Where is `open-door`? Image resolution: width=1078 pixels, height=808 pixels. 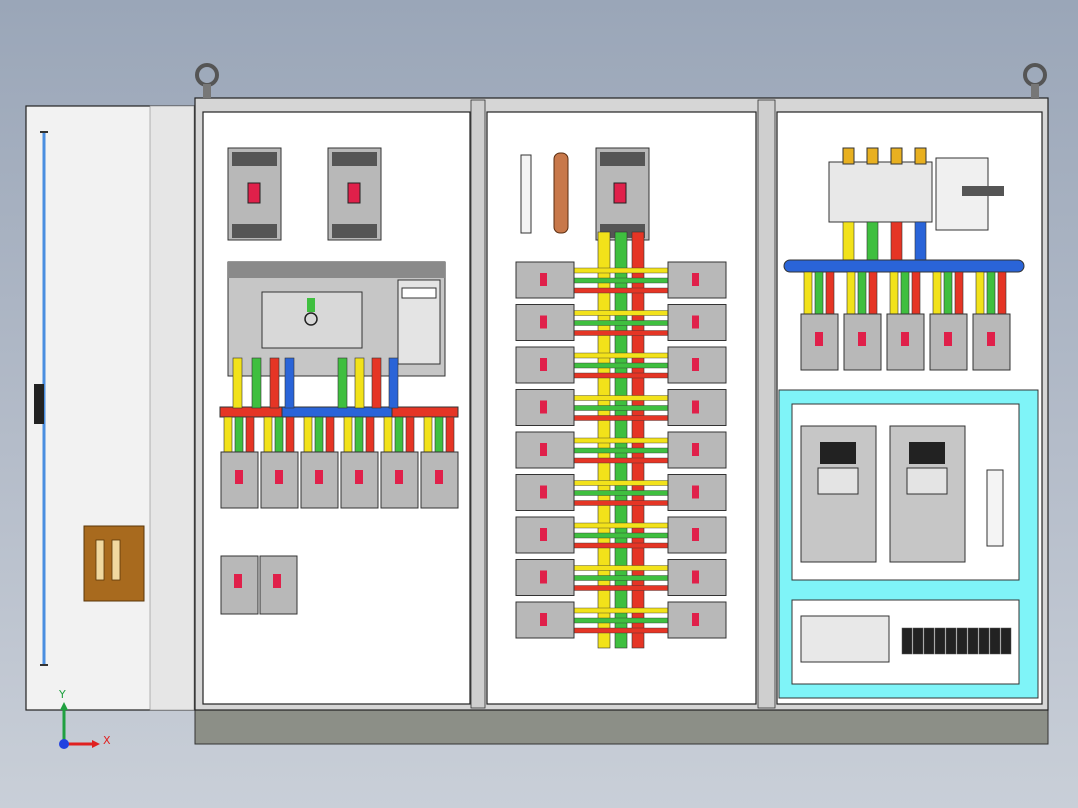
open-door is located at coordinates (110, 408).